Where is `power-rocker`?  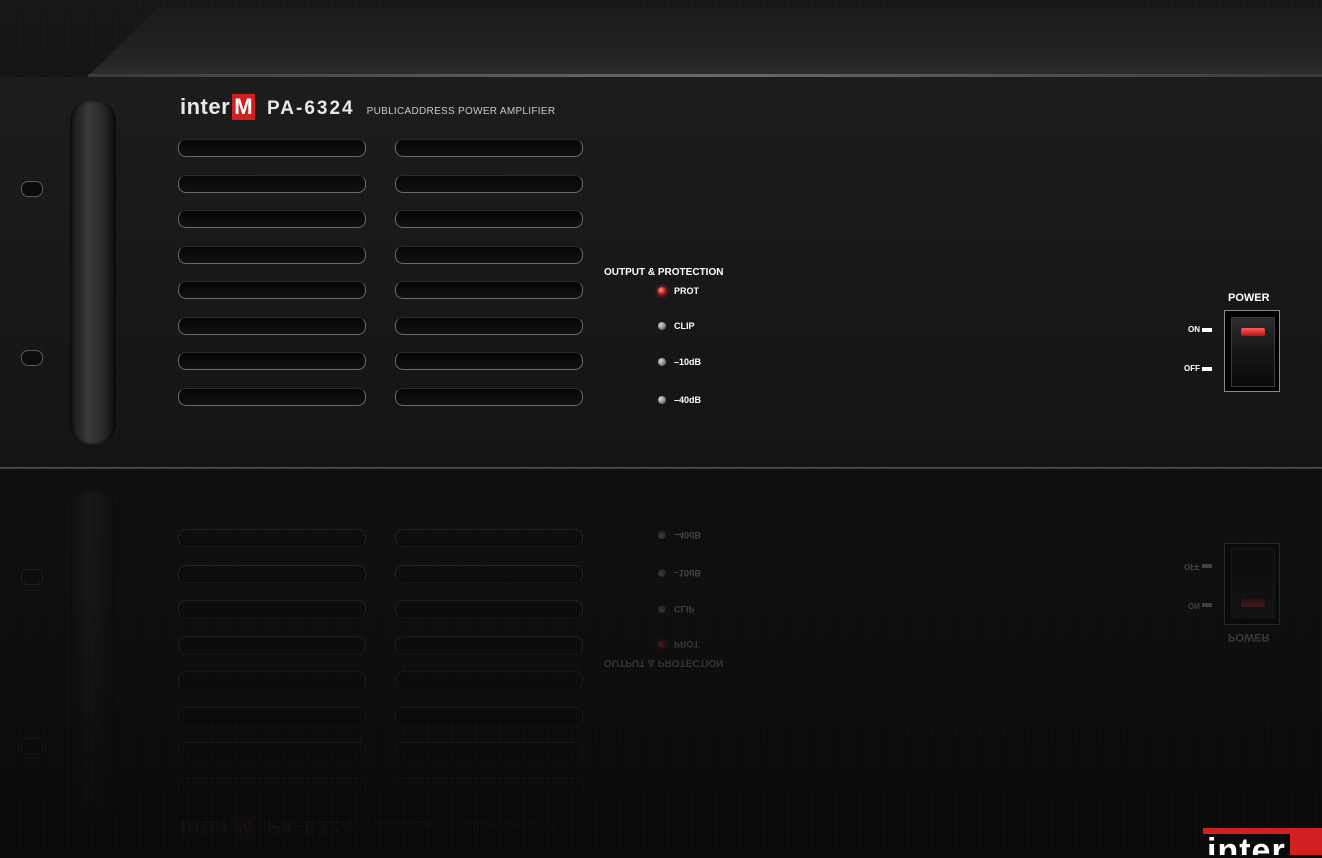
power-rocker is located at coordinates (1253, 352).